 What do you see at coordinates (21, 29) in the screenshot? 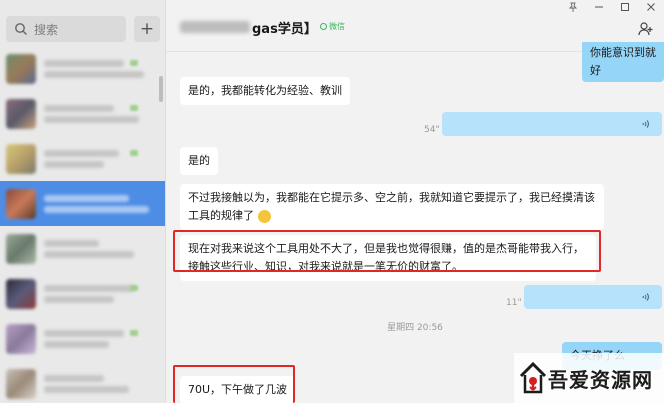
I see `search-icon` at bounding box center [21, 29].